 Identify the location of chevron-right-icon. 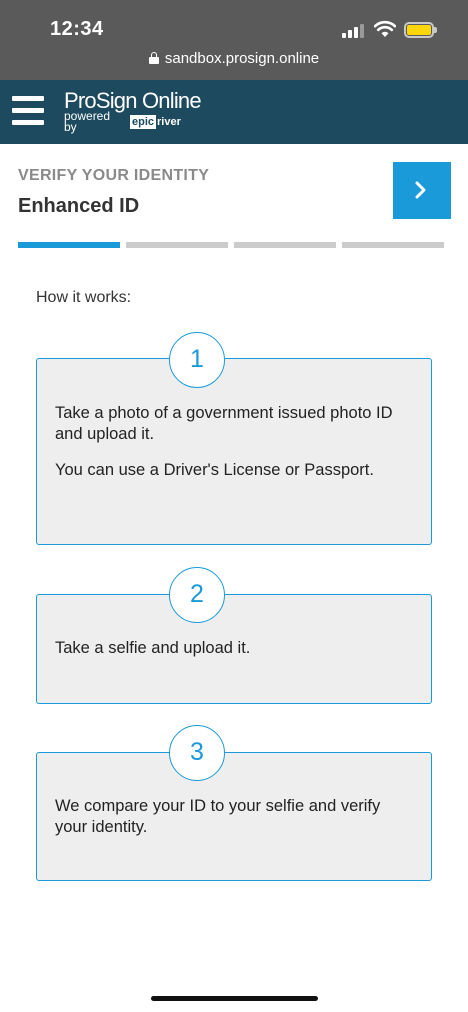
(420, 190).